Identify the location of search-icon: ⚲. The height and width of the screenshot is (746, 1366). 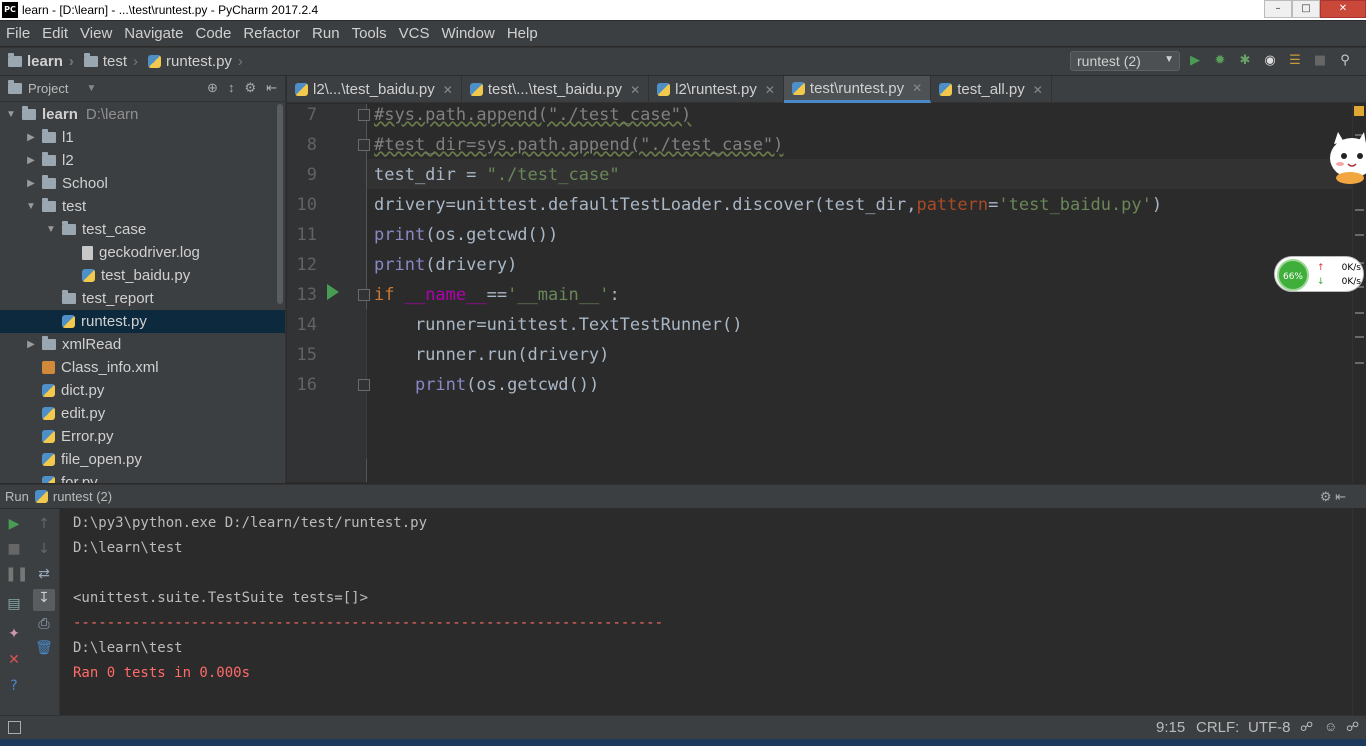
(1345, 61).